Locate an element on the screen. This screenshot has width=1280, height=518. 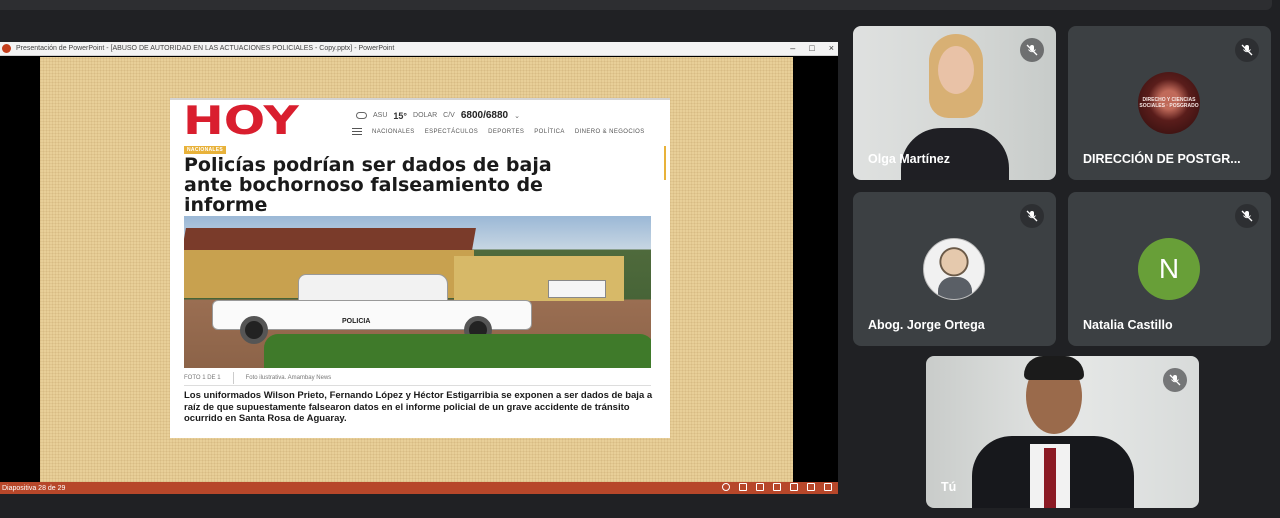
menu-icon is located at coordinates (357, 131).